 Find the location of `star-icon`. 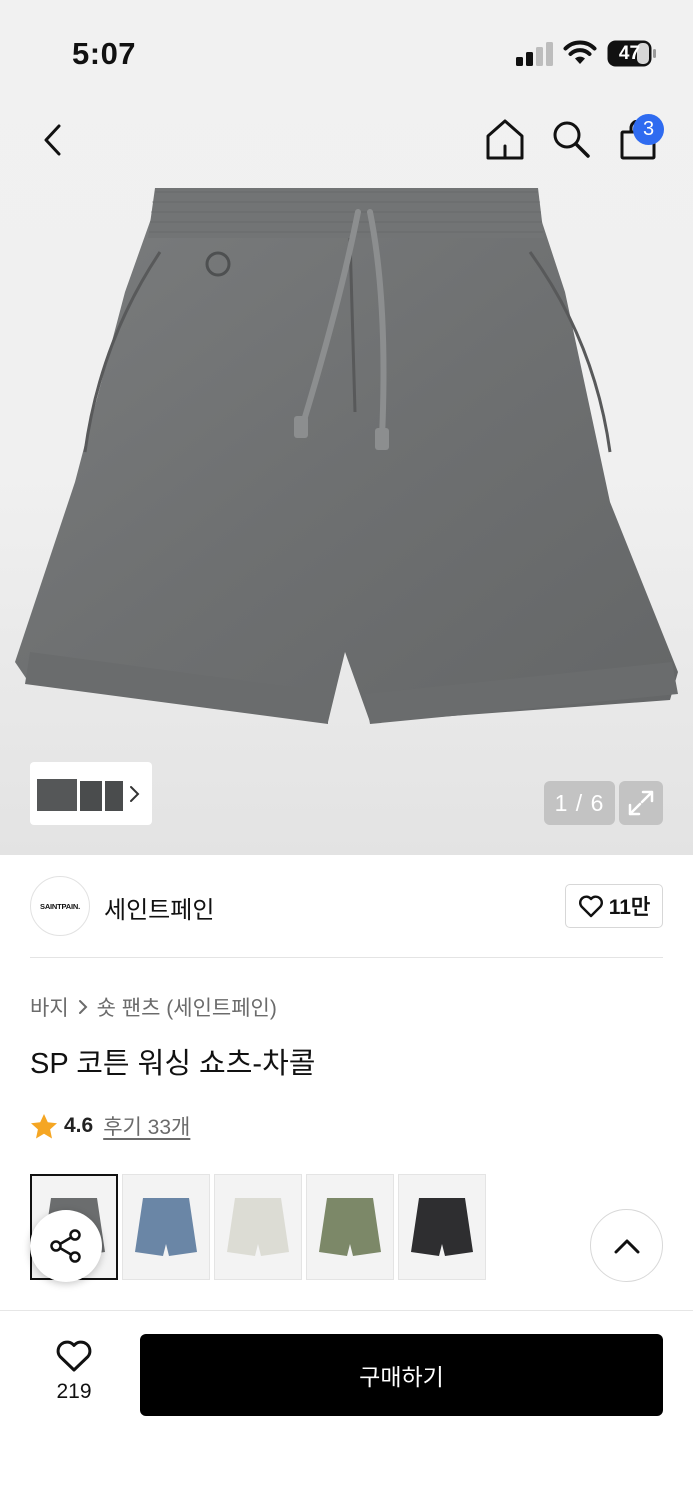

star-icon is located at coordinates (44, 1125).